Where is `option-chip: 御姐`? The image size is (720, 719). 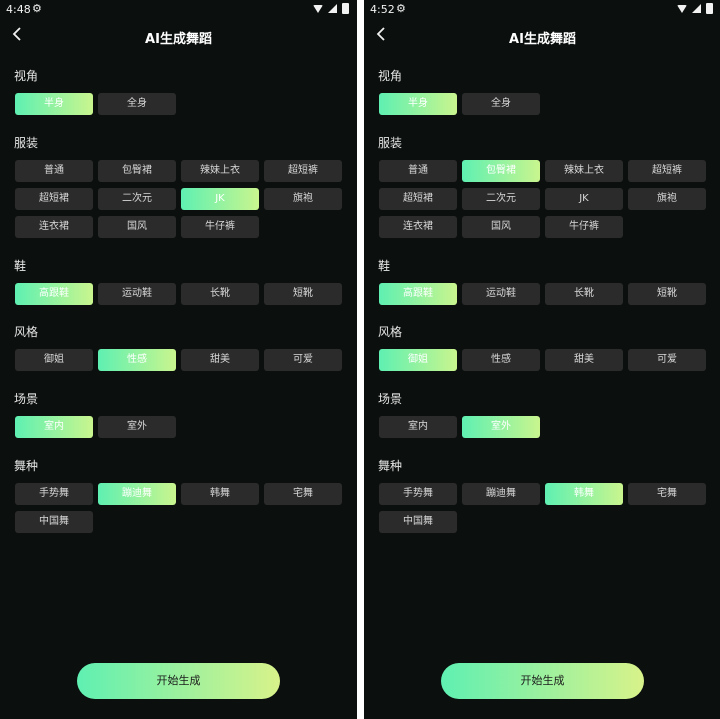
option-chip: 御姐 is located at coordinates (54, 360).